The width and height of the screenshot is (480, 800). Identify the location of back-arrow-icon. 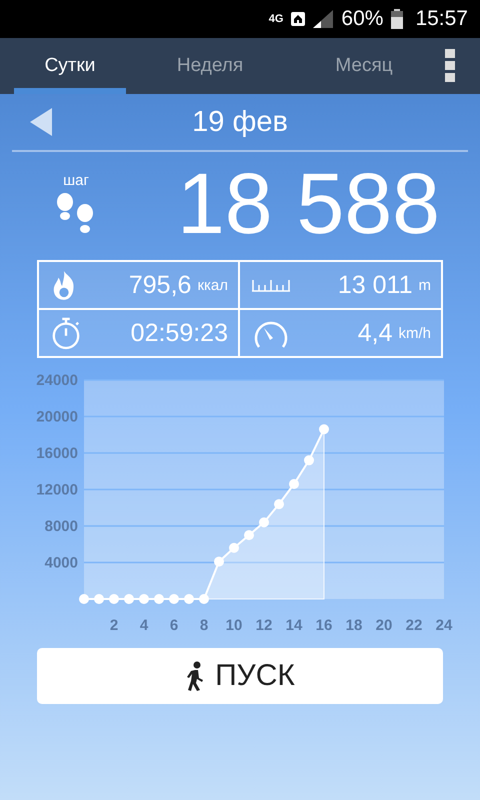
(41, 122).